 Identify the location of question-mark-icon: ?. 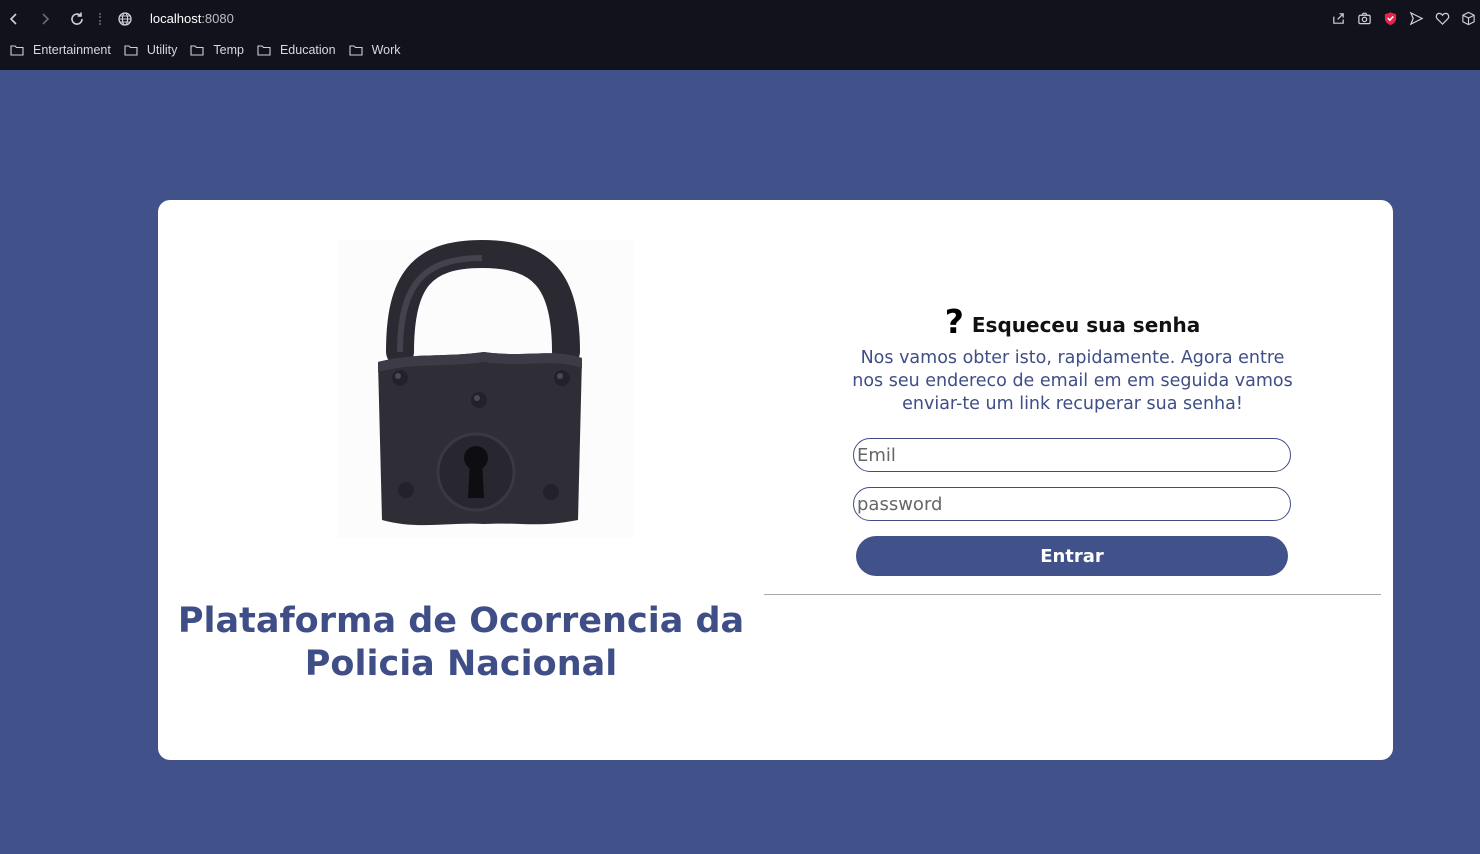
(954, 321).